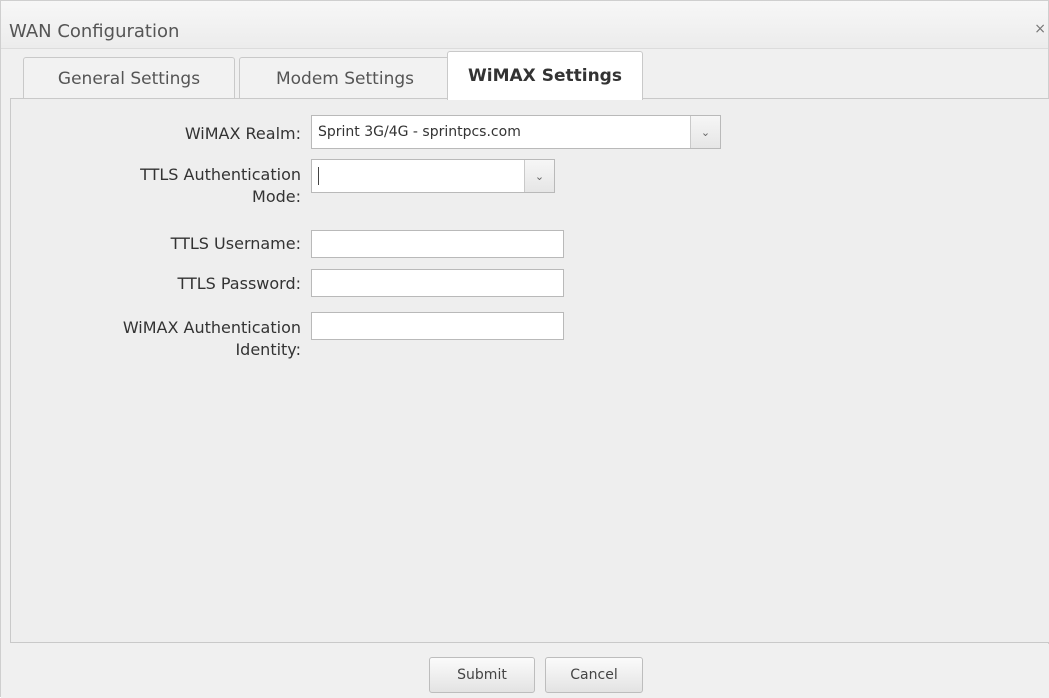 The width and height of the screenshot is (1049, 698). What do you see at coordinates (239, 283) in the screenshot?
I see `ttls-password-label: TTLS Password:` at bounding box center [239, 283].